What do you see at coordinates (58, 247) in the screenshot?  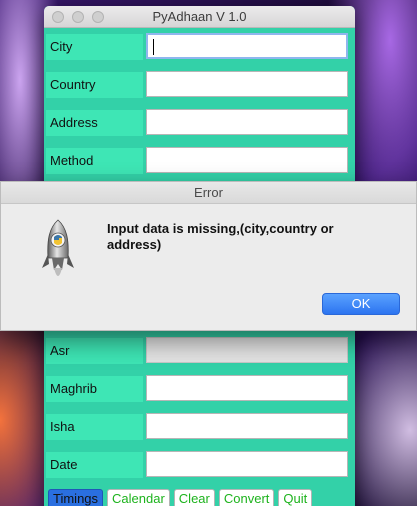 I see `python-rocket-icon` at bounding box center [58, 247].